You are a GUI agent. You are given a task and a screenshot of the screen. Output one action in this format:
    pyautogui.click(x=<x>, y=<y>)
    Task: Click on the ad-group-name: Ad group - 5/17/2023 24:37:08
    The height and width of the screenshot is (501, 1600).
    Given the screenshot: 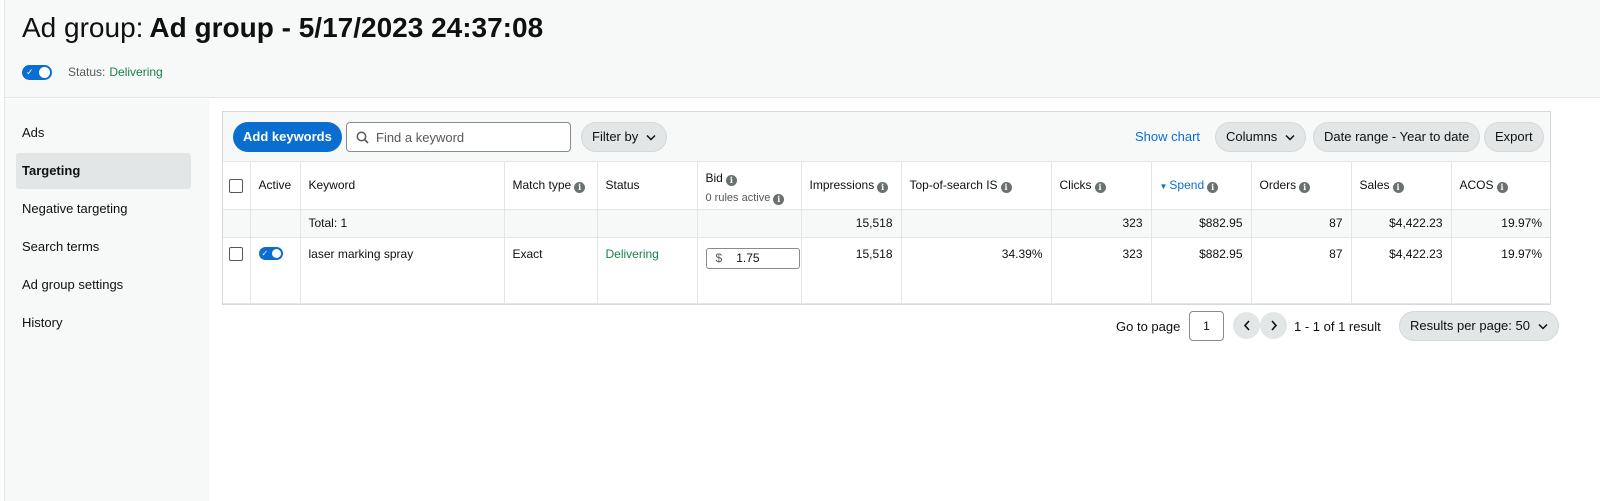 What is the action you would take?
    pyautogui.click(x=346, y=27)
    